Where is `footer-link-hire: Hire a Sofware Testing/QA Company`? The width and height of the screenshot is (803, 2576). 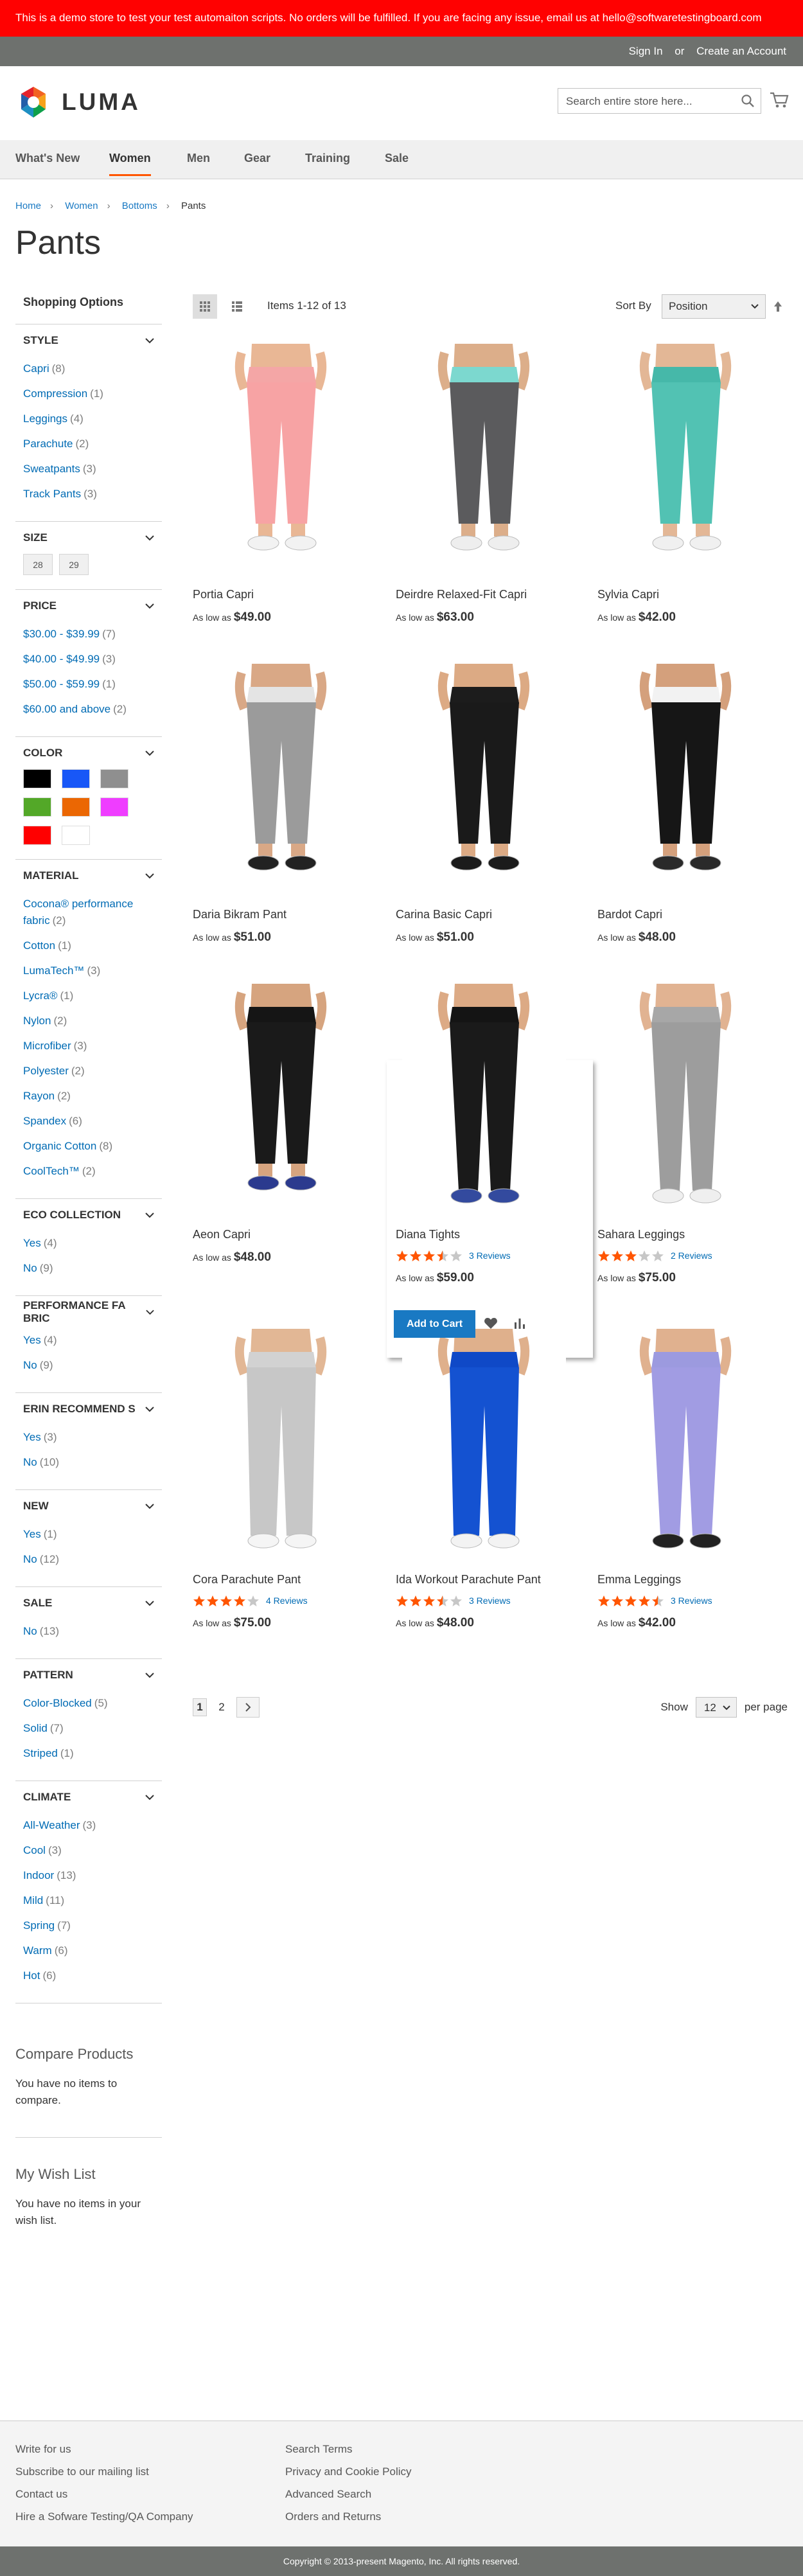
footer-link-hire: Hire a Sofware Testing/QA Company is located at coordinates (104, 2517).